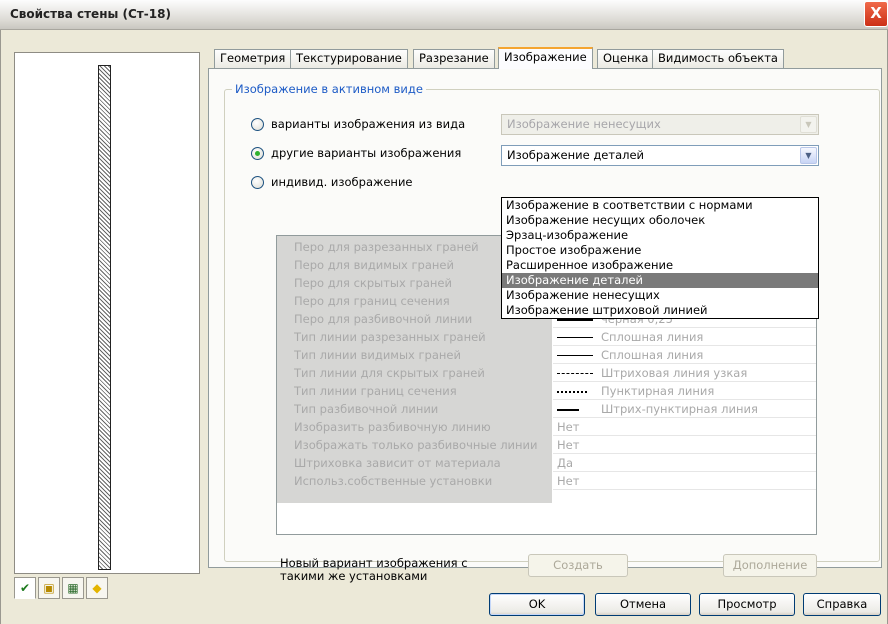 The image size is (888, 624). Describe the element at coordinates (660, 280) in the screenshot. I see `dropdown-option-selected: Изображение деталей` at that location.